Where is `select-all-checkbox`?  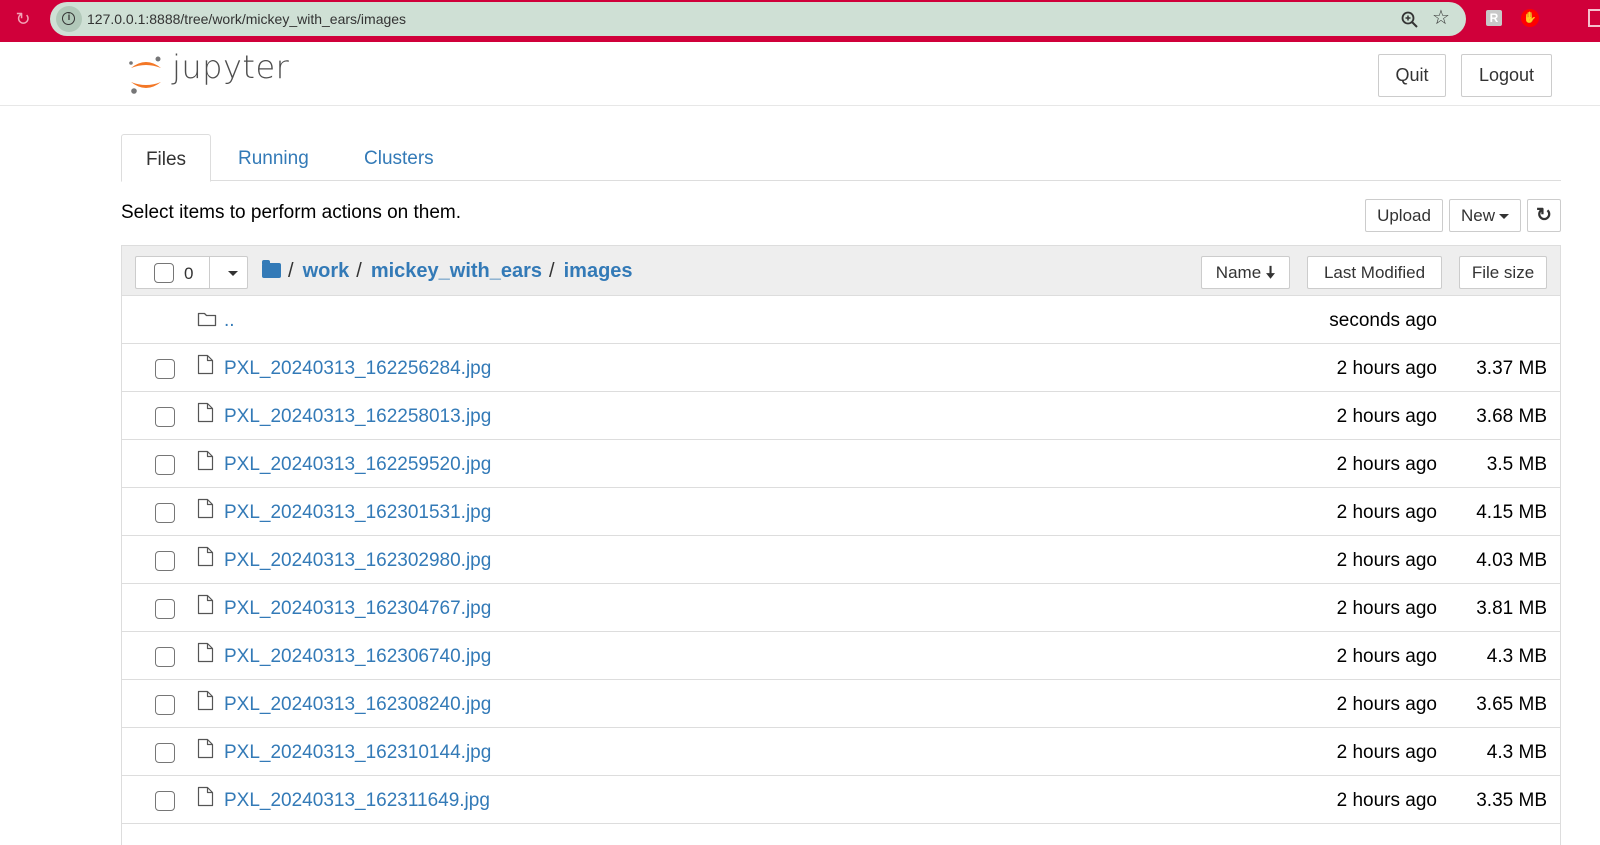 select-all-checkbox is located at coordinates (164, 273).